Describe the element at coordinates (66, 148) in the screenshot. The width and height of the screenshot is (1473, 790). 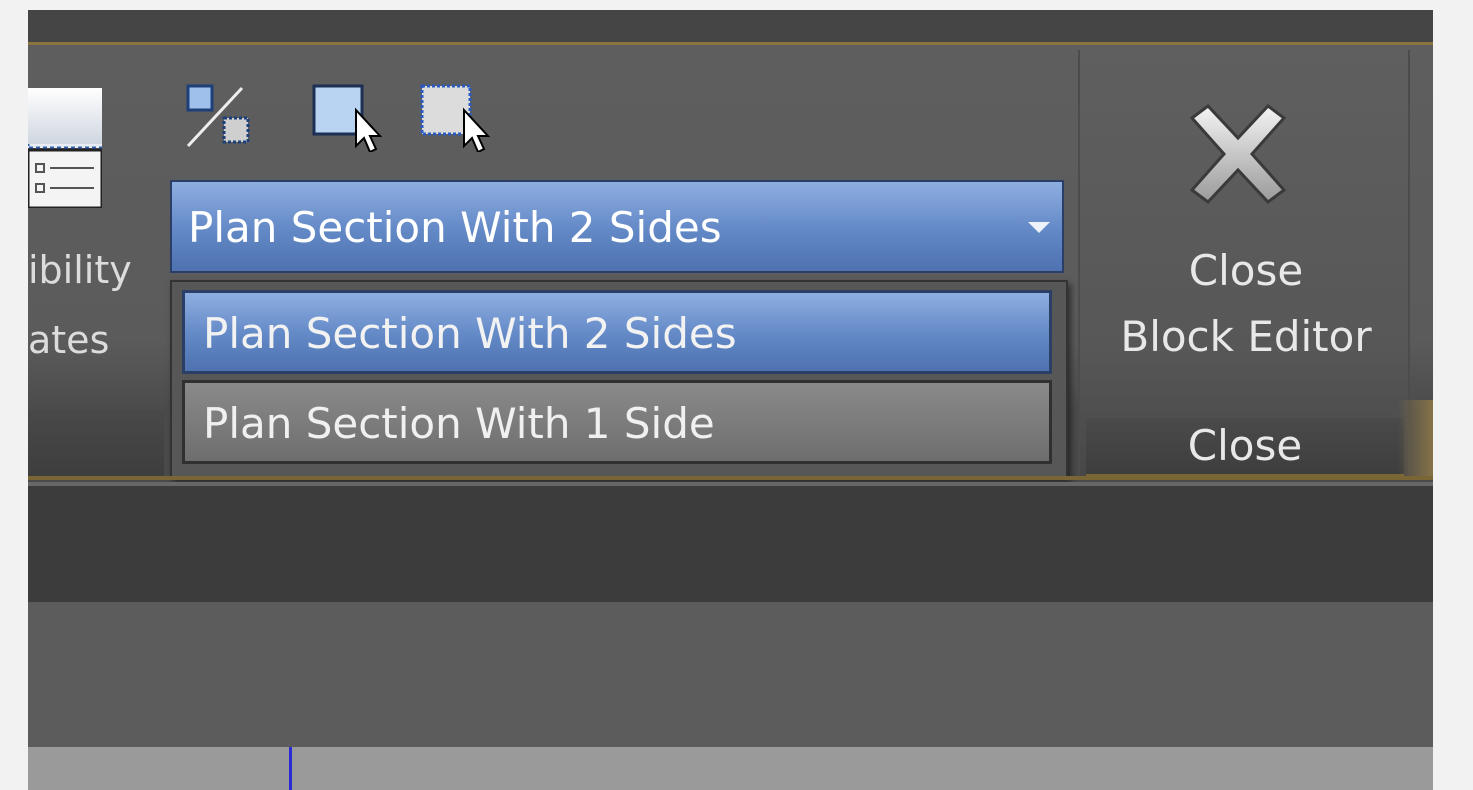
I see `visibility-states-icon` at that location.